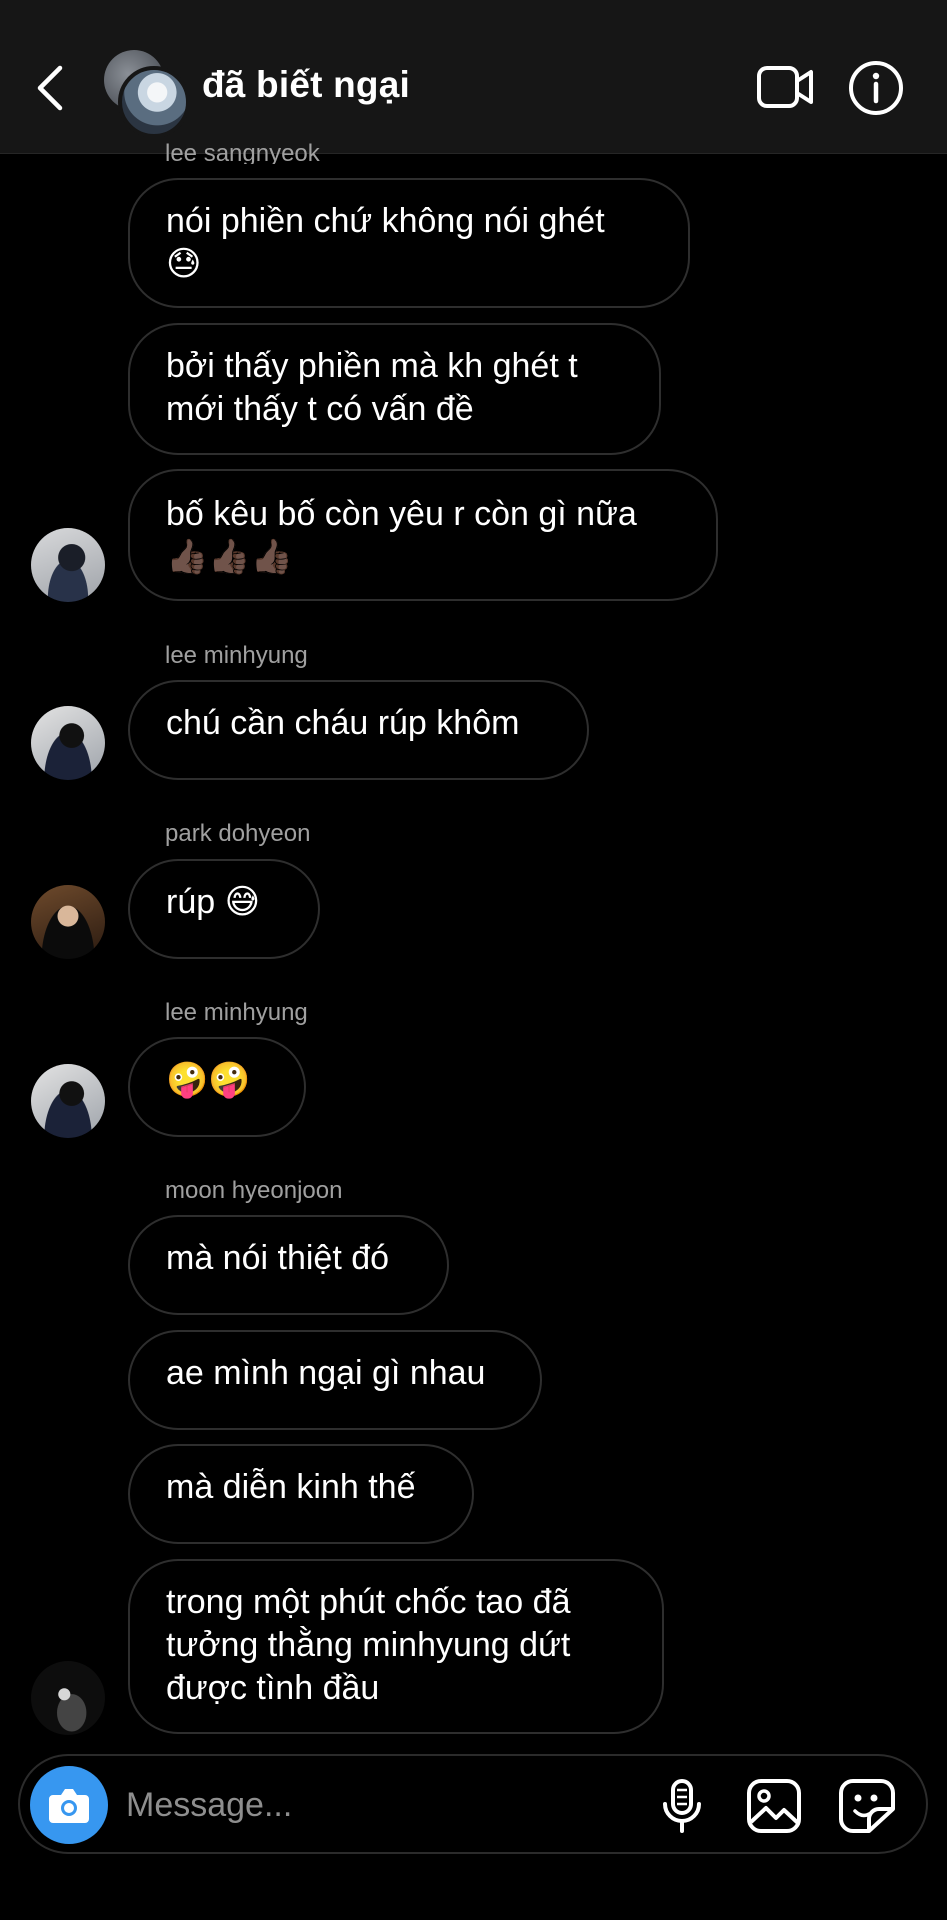 This screenshot has width=947, height=1920. What do you see at coordinates (335, 1380) in the screenshot?
I see `message-bubble: ae mình ngại gì nhau` at bounding box center [335, 1380].